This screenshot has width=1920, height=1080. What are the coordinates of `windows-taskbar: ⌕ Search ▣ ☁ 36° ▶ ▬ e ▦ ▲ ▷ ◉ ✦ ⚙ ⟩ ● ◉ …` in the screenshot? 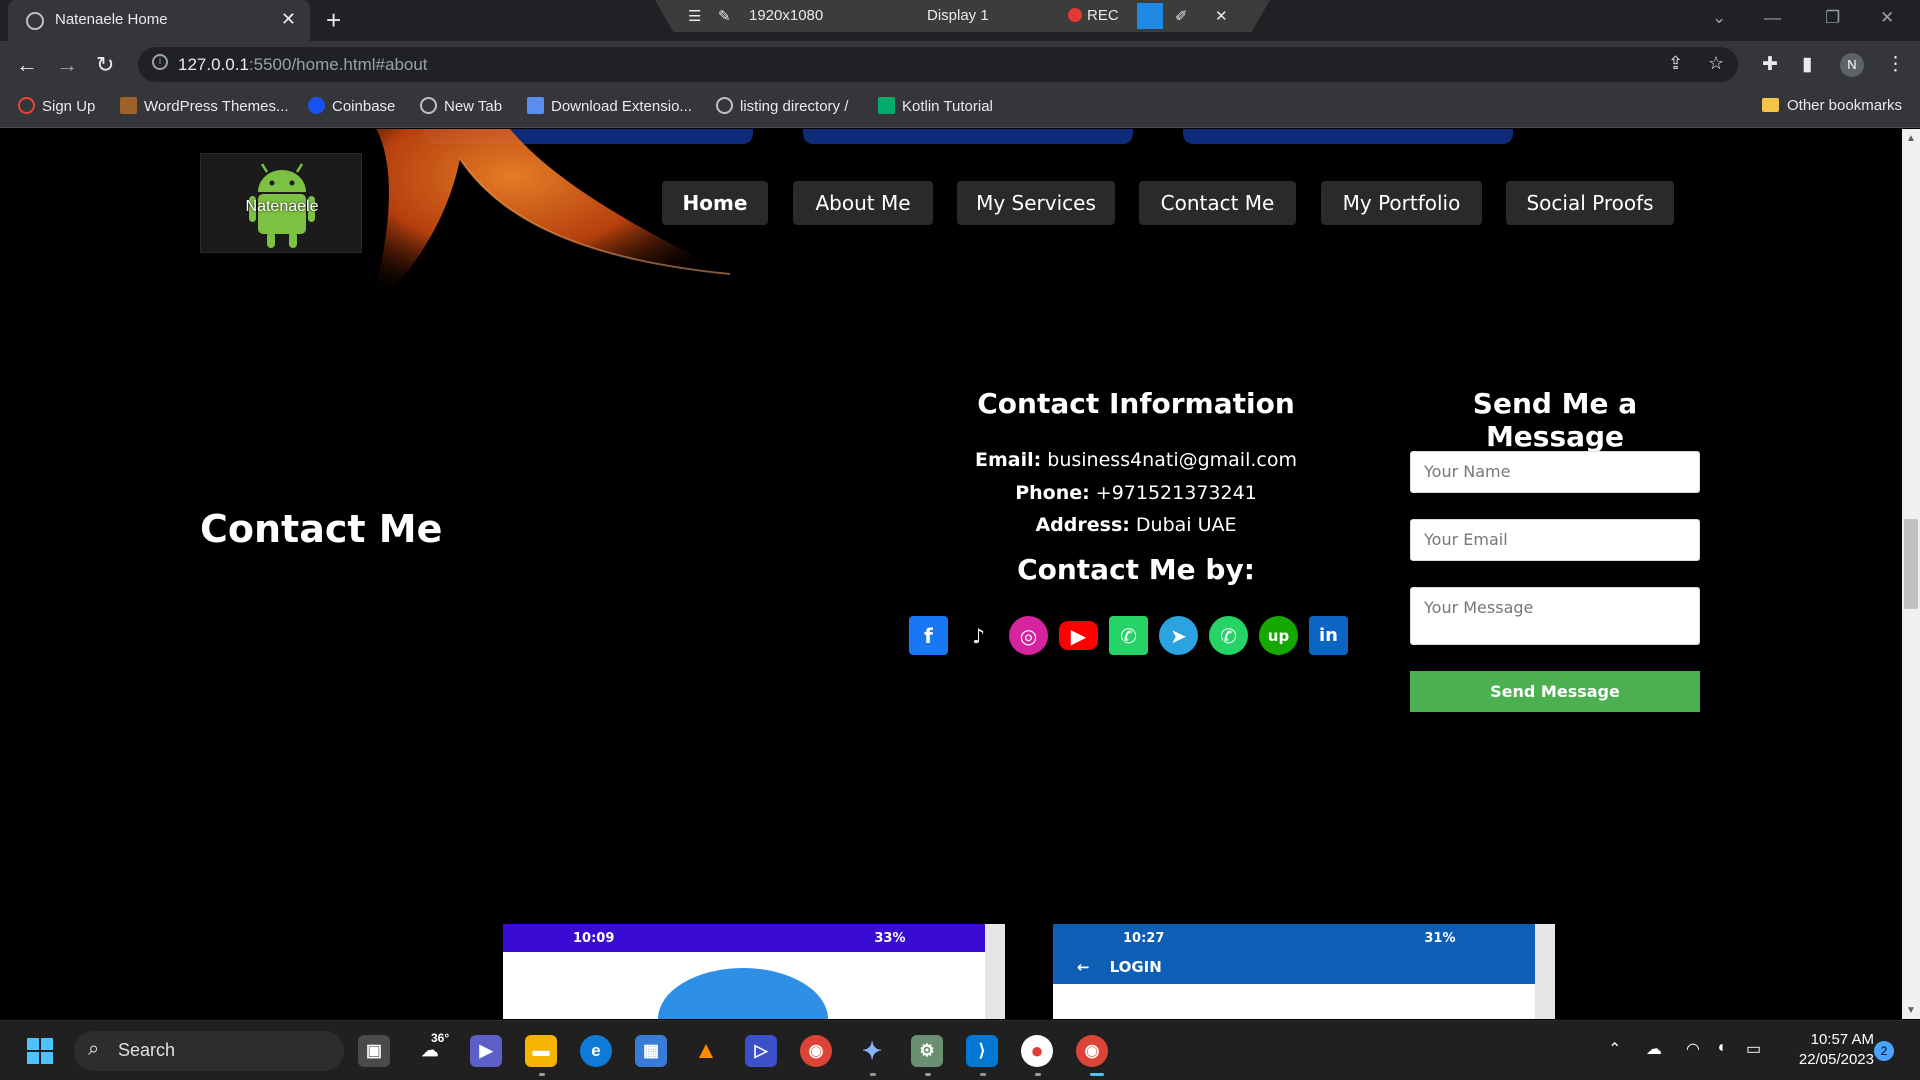 It's located at (960, 1050).